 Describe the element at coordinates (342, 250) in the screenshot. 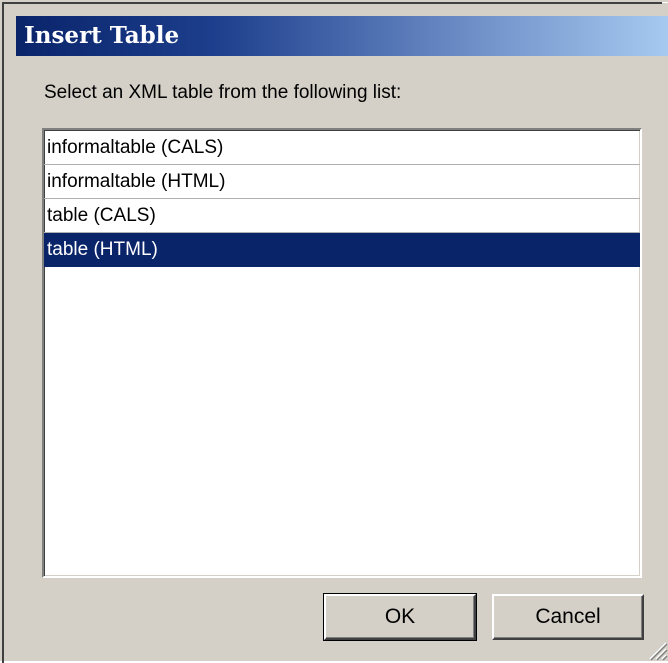

I see `list-item-selected: table (HTML)` at that location.